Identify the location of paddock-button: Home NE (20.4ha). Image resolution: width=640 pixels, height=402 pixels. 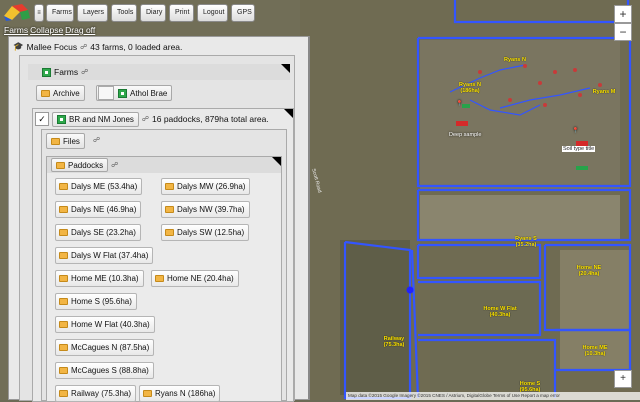
(195, 278).